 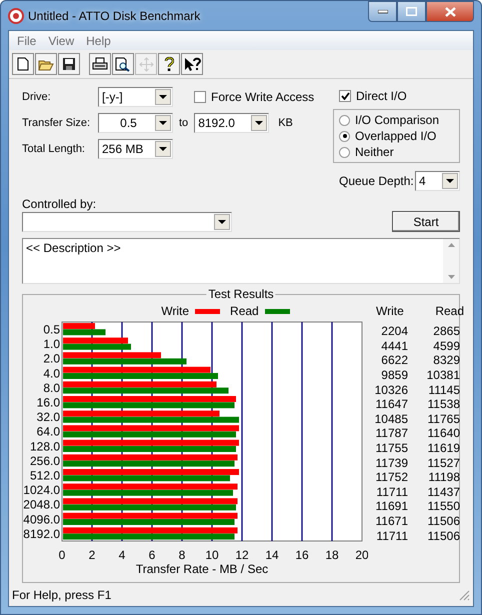 I want to click on transfer-size-from-dropdown: 0.5, so click(x=135, y=123).